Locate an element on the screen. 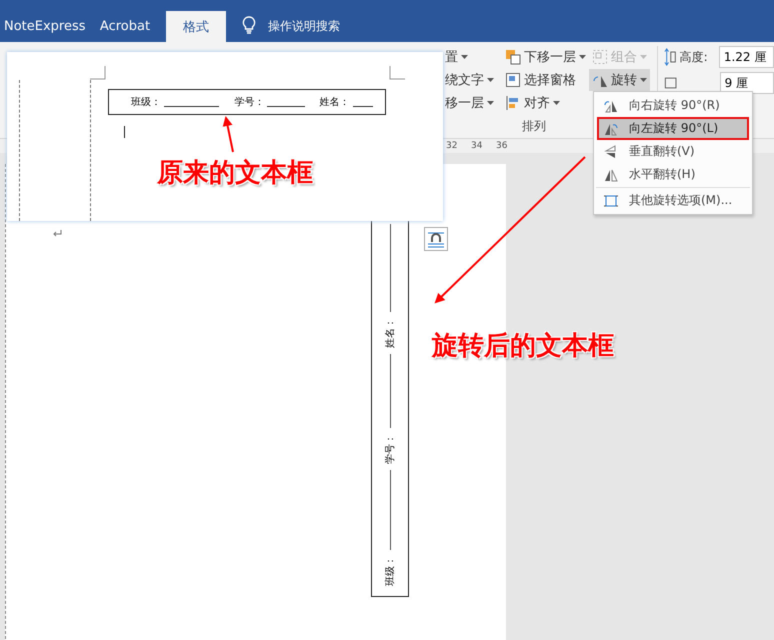 This screenshot has width=774, height=640. ruler-number: 32 is located at coordinates (452, 146).